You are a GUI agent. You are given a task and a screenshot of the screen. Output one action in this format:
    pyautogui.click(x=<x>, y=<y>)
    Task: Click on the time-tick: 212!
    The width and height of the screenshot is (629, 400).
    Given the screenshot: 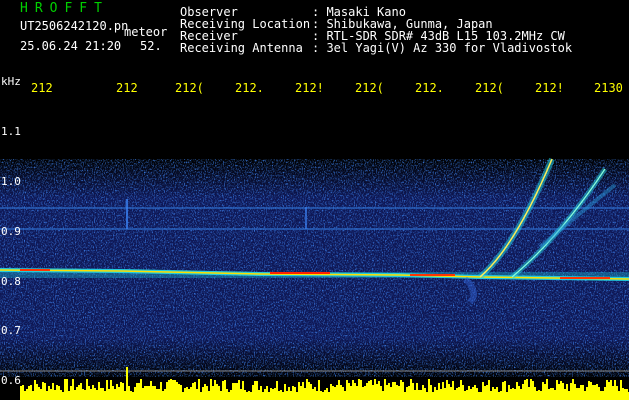 What is the action you would take?
    pyautogui.click(x=549, y=88)
    